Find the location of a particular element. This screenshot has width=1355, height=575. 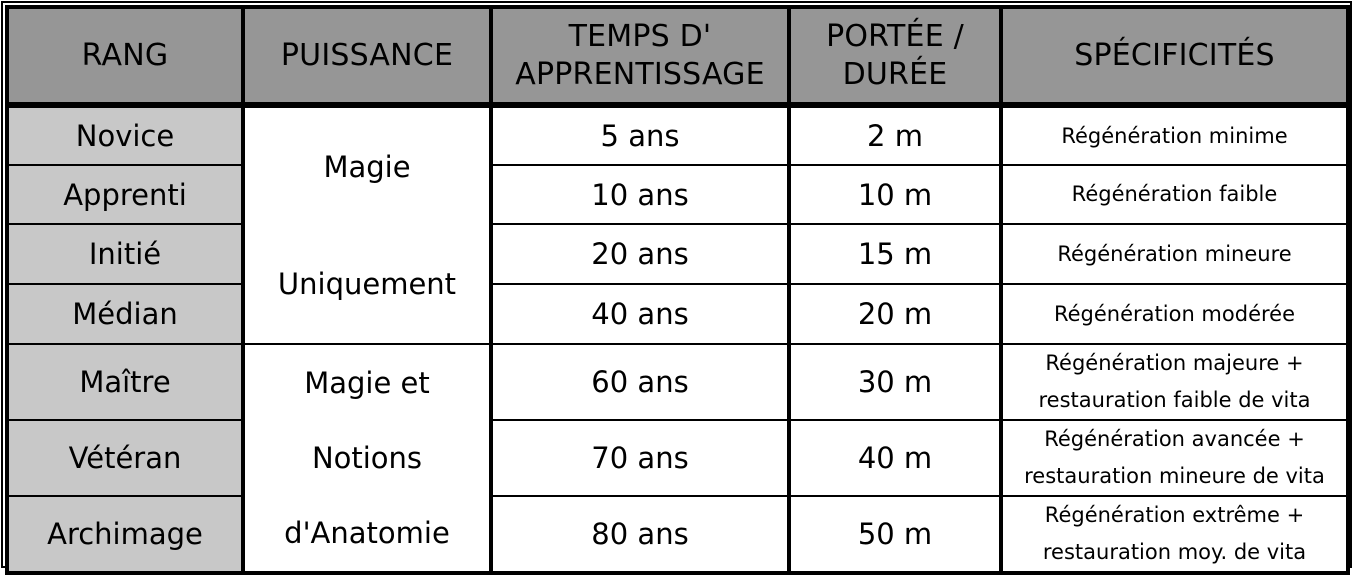

puissance-cell: Magie Uniquement is located at coordinates (367, 224).